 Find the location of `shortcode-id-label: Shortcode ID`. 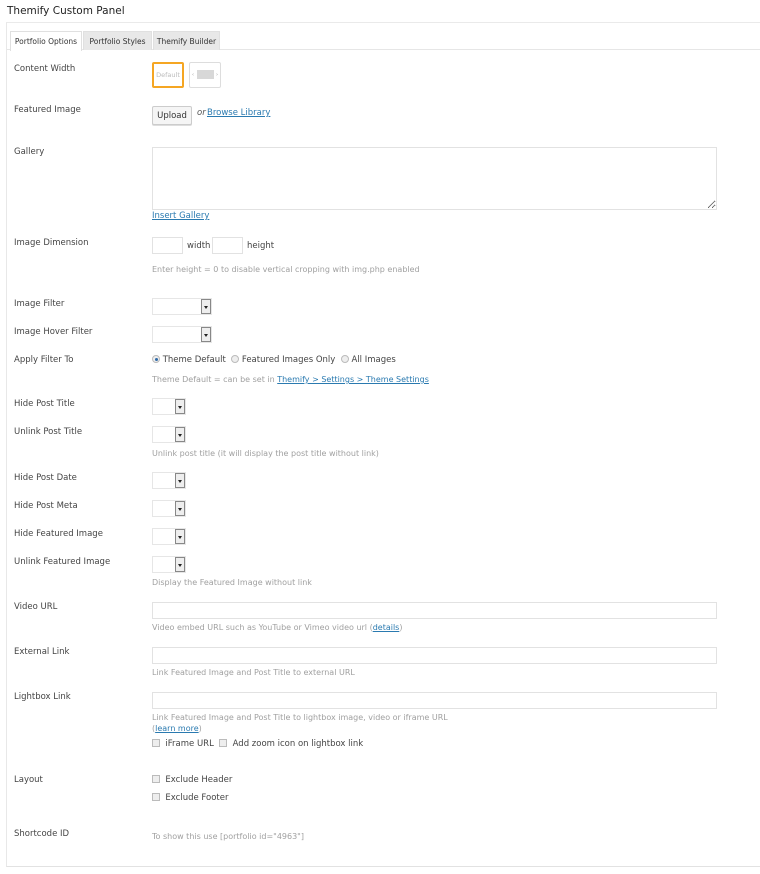

shortcode-id-label: Shortcode ID is located at coordinates (42, 834).